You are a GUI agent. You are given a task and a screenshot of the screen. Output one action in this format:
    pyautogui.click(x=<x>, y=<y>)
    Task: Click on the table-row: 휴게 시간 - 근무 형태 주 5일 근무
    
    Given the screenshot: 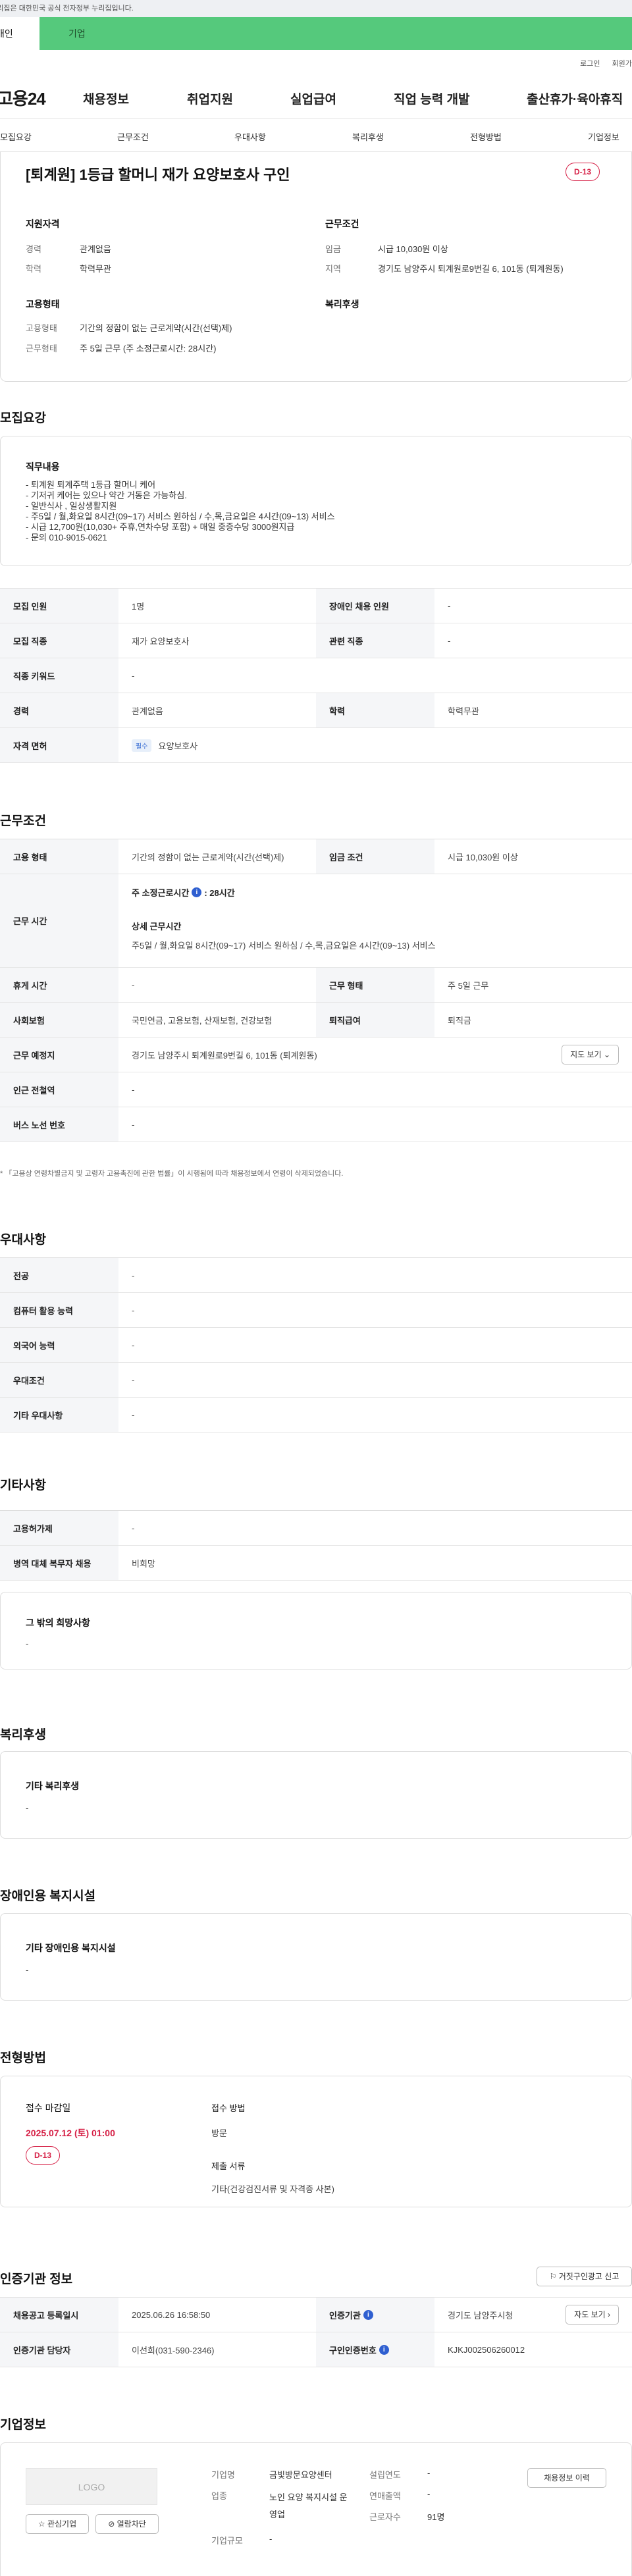 What is the action you would take?
    pyautogui.click(x=316, y=985)
    